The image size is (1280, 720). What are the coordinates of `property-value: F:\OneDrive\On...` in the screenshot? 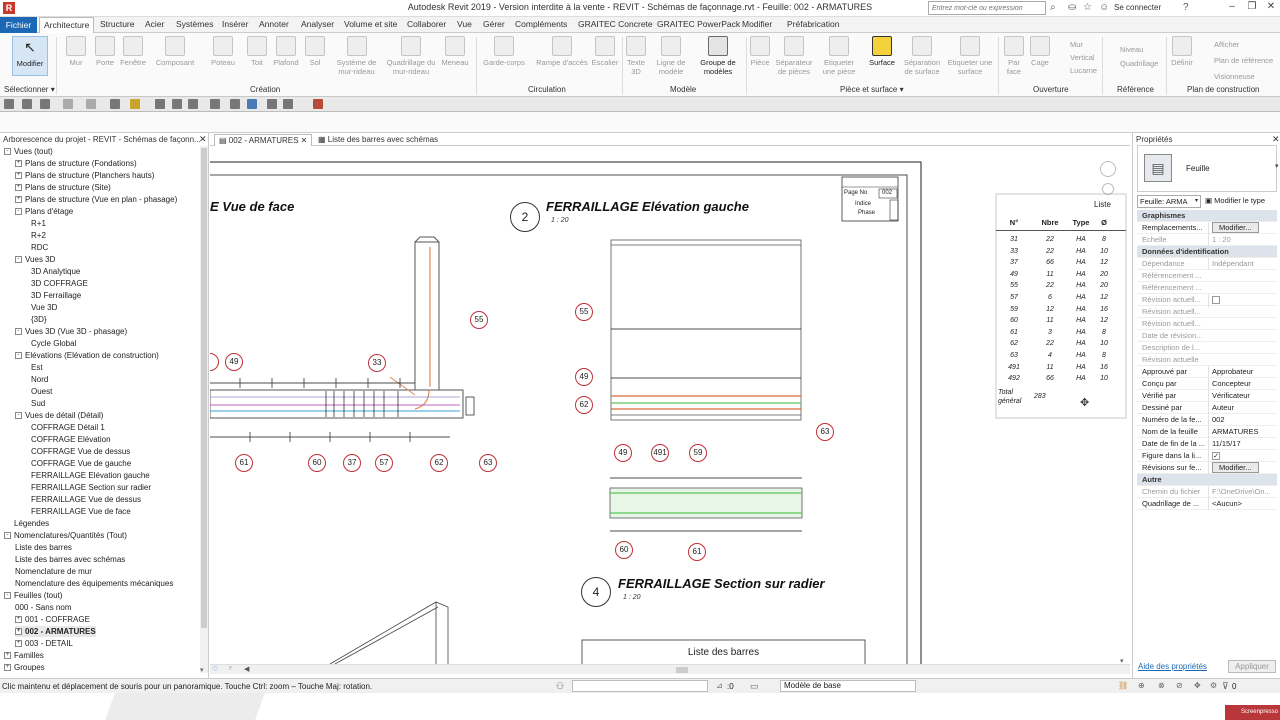 It's located at (1243, 492).